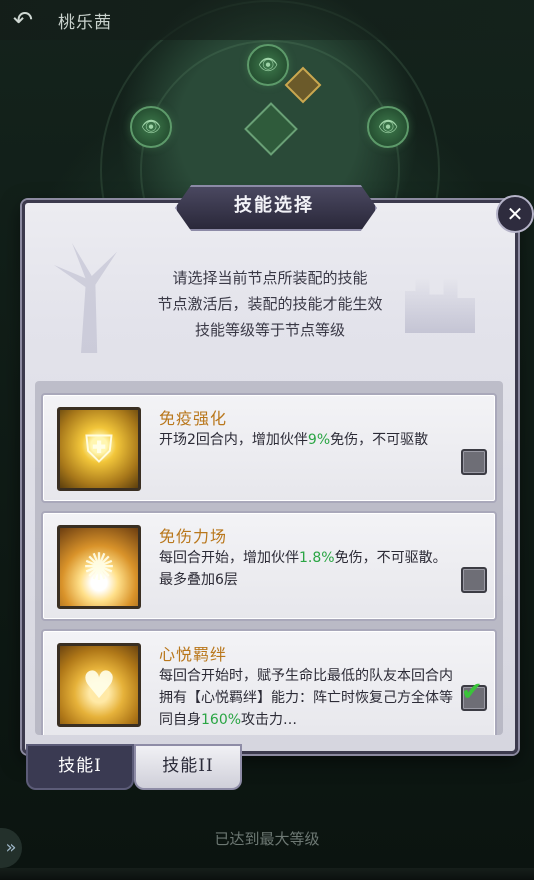 This screenshot has width=534, height=880. I want to click on intro-line: 技能等级等于节点等级, so click(269, 330).